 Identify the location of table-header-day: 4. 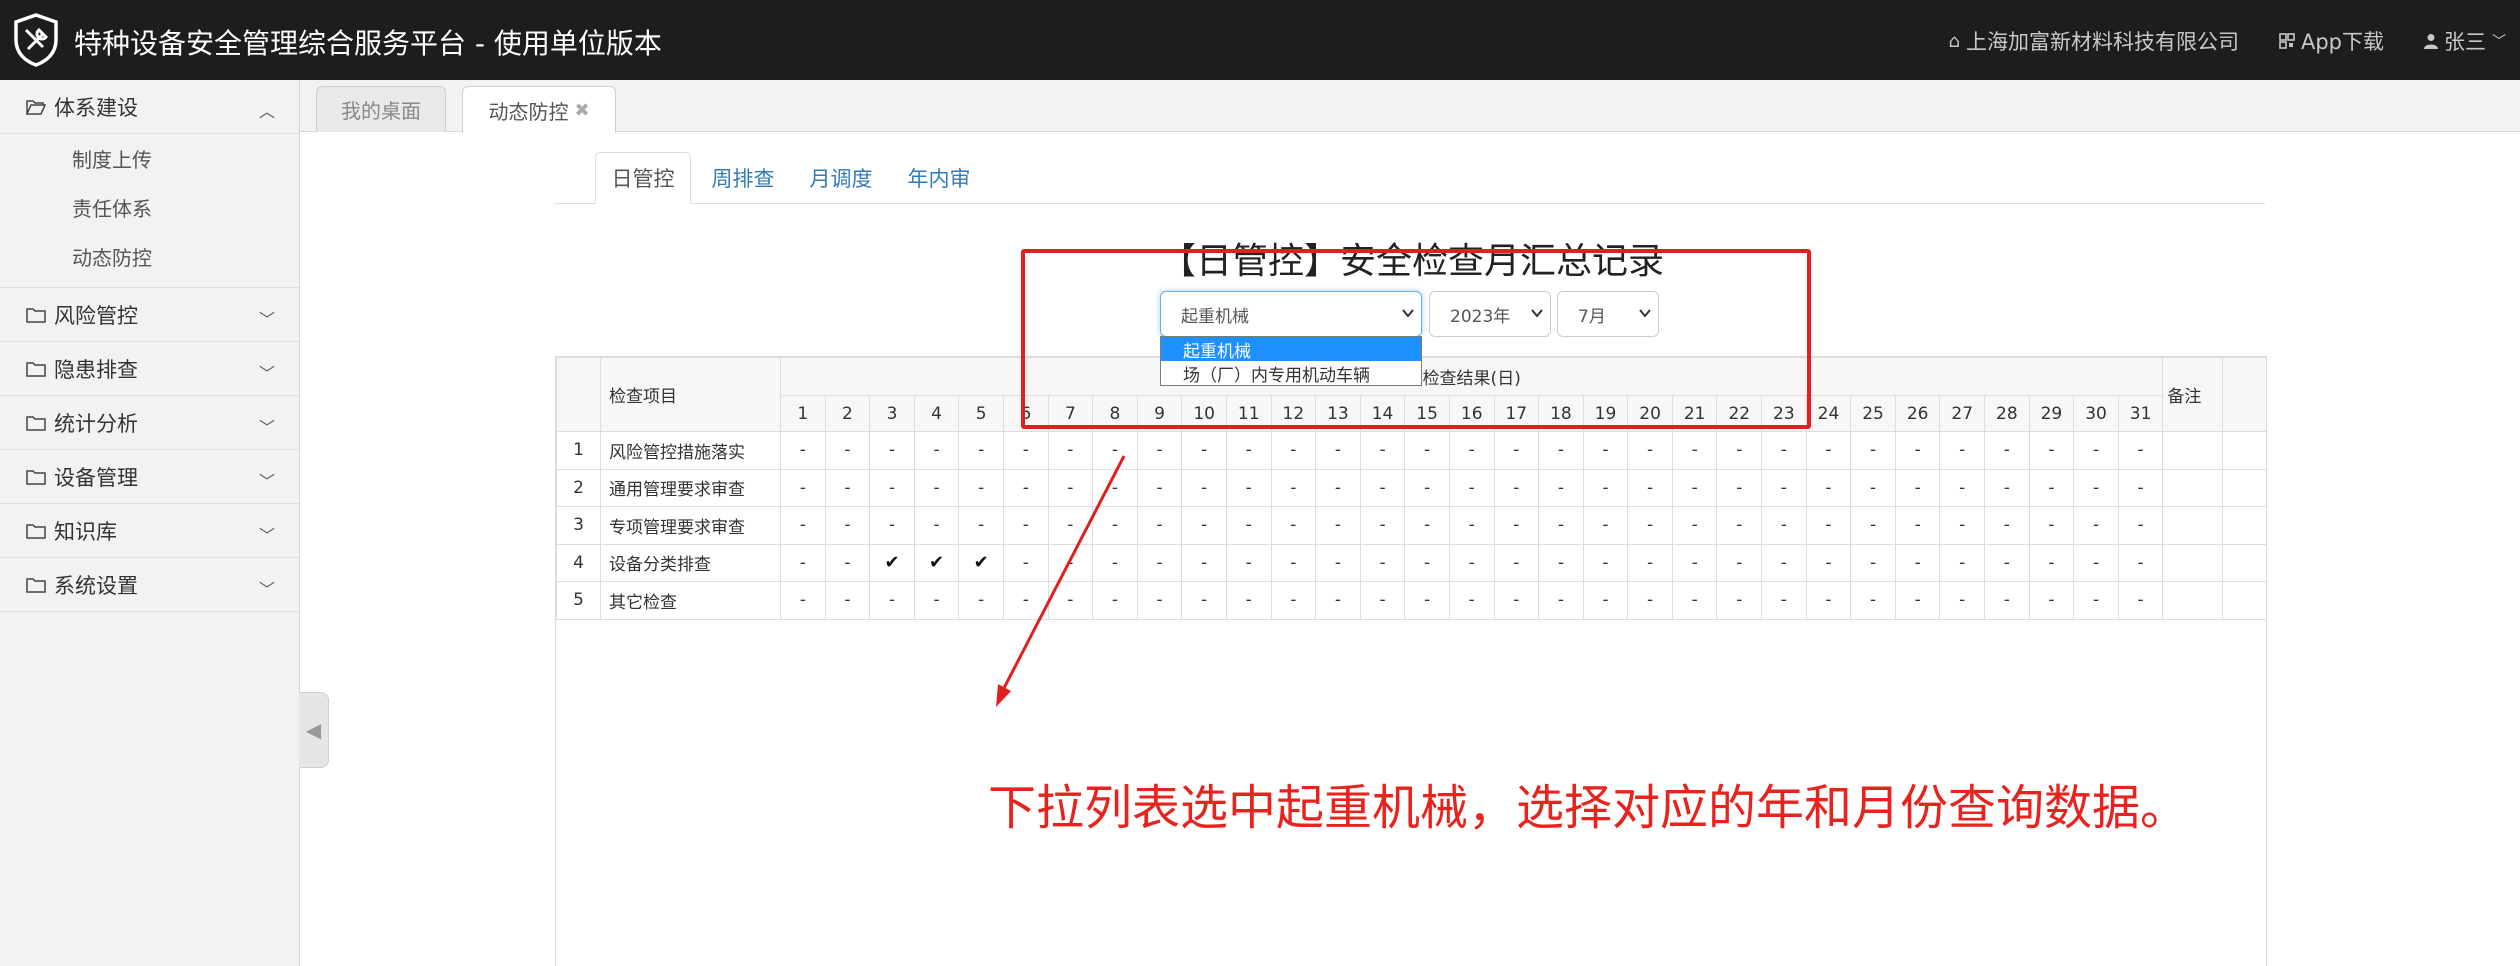
(936, 413).